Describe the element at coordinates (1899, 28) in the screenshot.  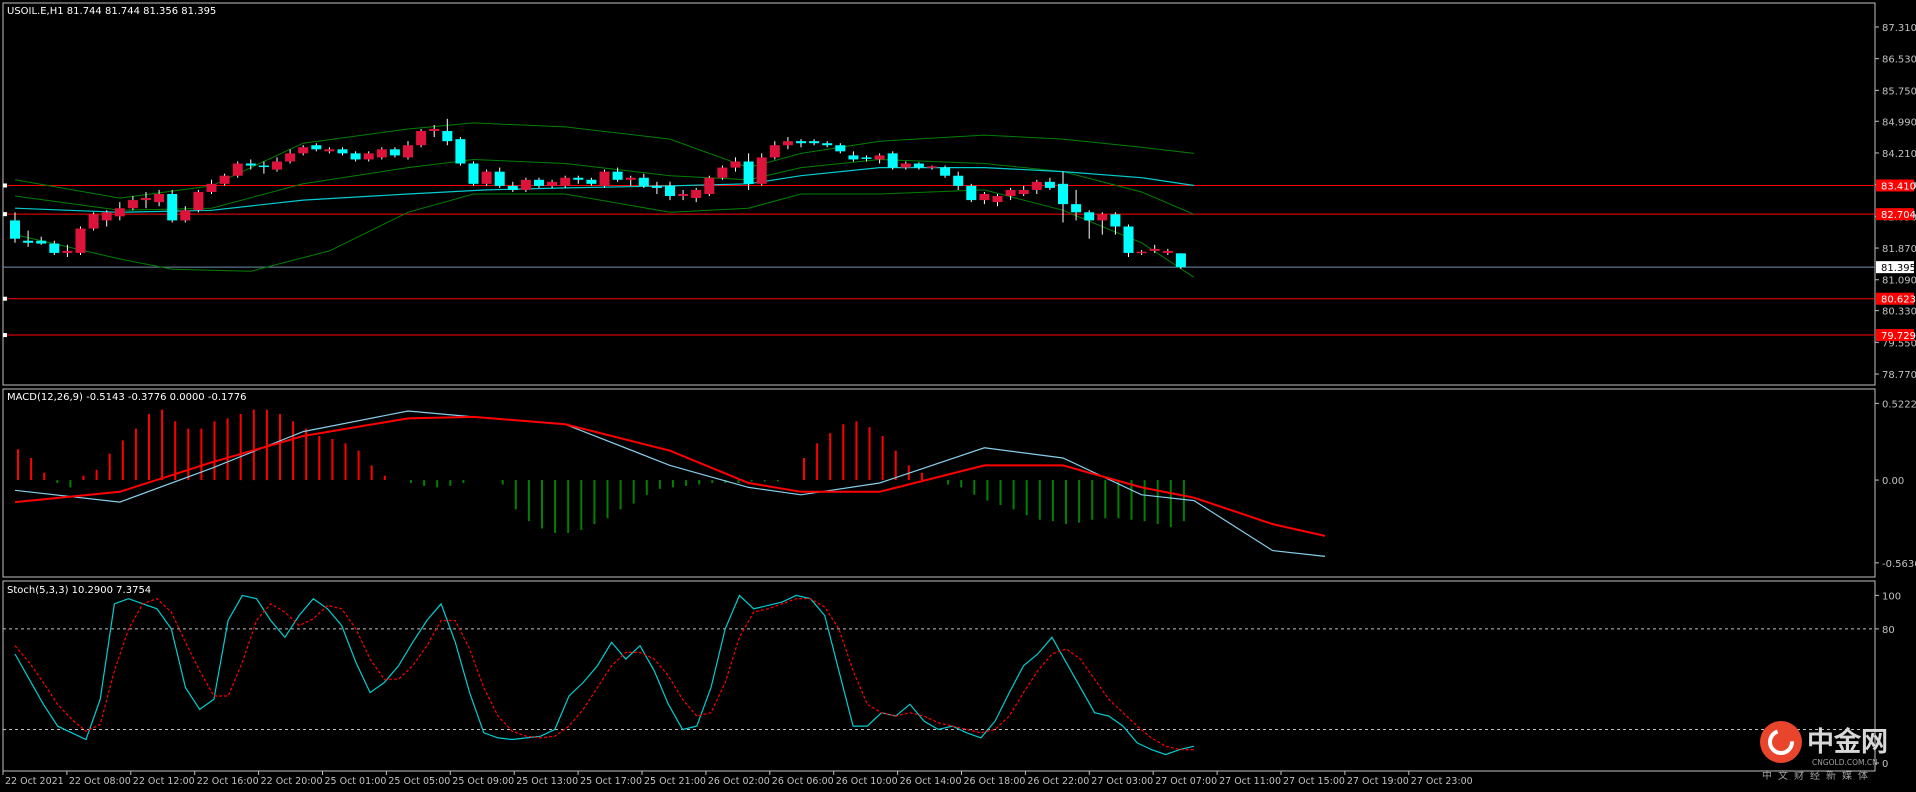
I see `price-tick-label: 87.310` at that location.